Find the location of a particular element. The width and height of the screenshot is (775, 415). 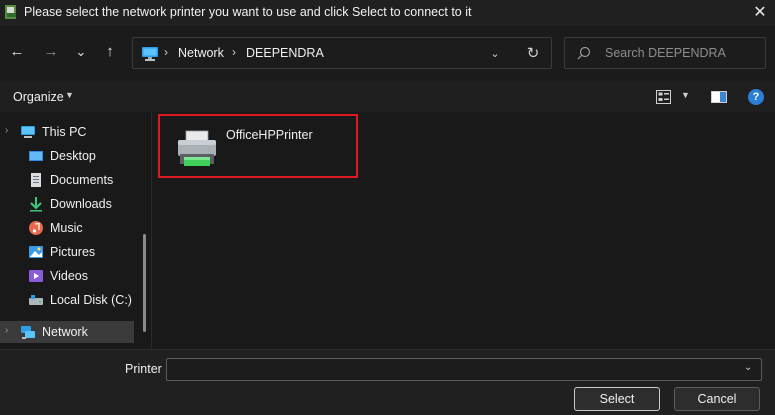

videos-icon is located at coordinates (36, 276).